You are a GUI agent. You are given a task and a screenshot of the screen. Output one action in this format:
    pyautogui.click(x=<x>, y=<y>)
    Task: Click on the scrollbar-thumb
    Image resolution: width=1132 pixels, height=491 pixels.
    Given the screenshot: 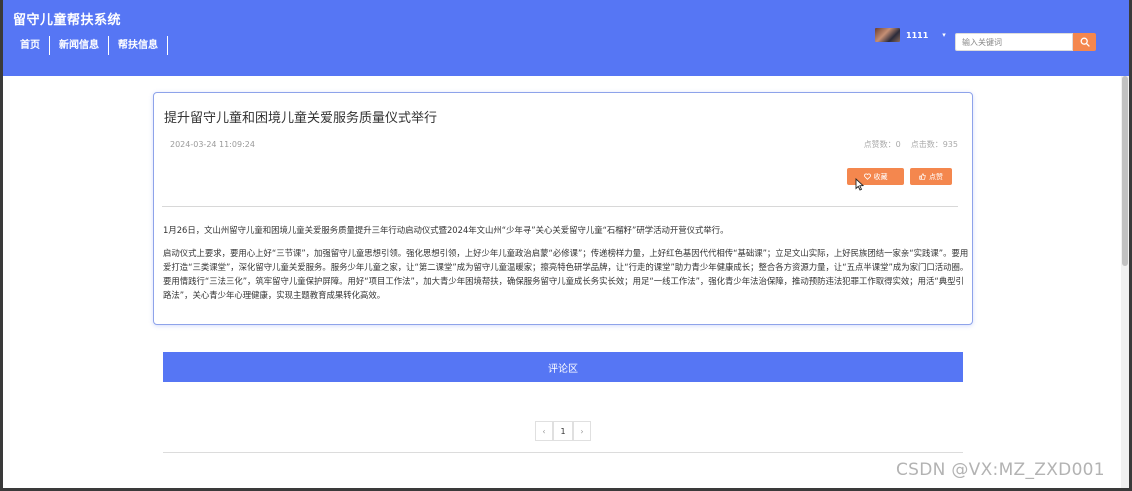 What is the action you would take?
    pyautogui.click(x=1125, y=171)
    